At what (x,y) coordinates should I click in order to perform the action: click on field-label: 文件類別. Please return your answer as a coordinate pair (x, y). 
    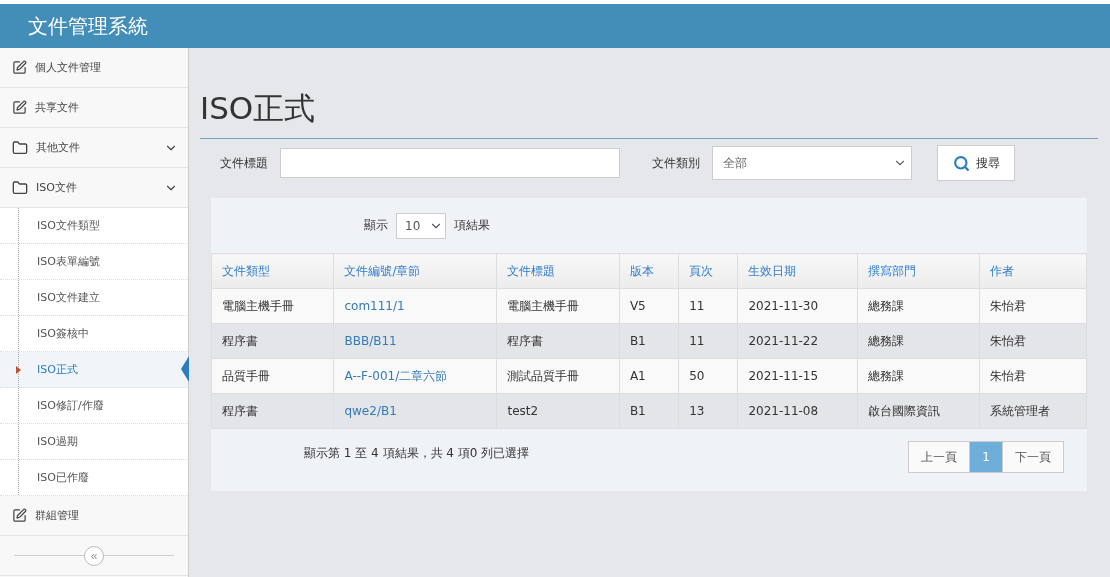
    Looking at the image, I should click on (676, 163).